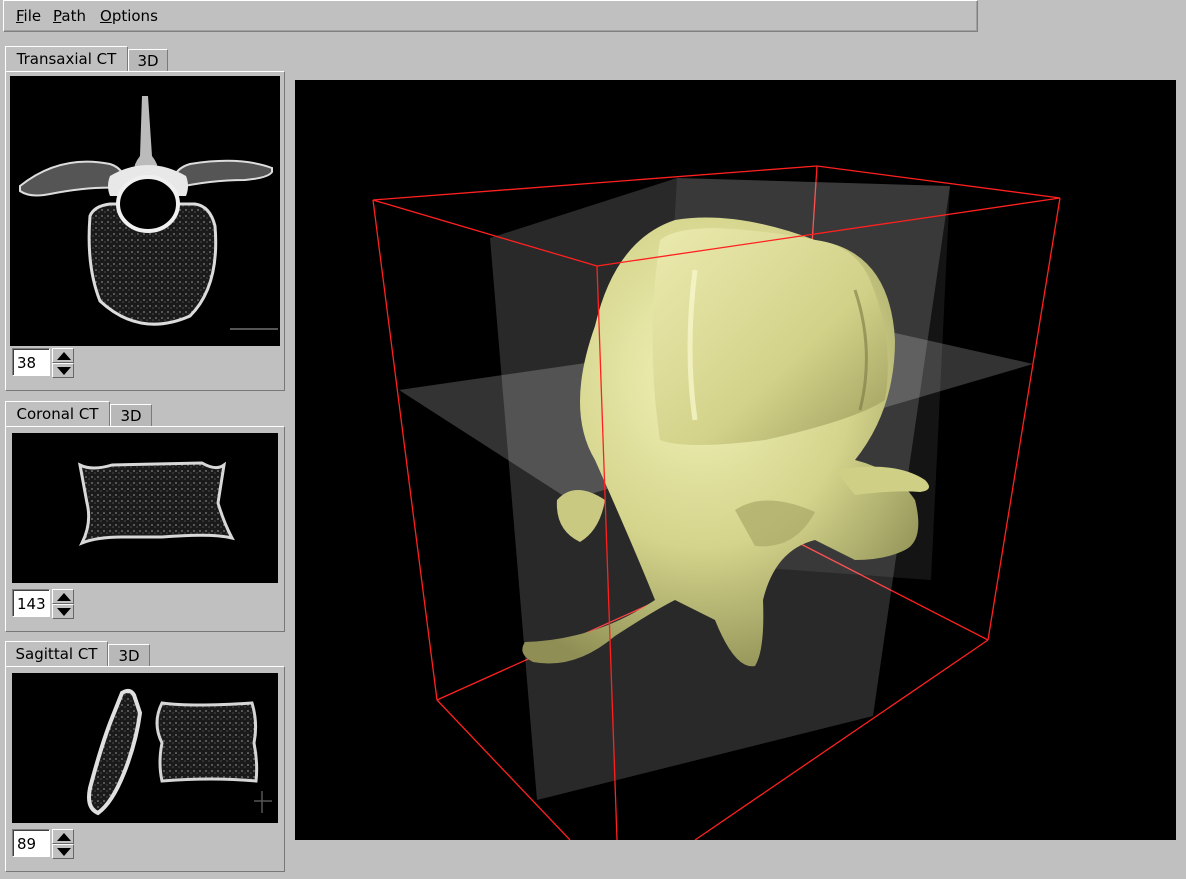  I want to click on sagittal-up-button, so click(63, 836).